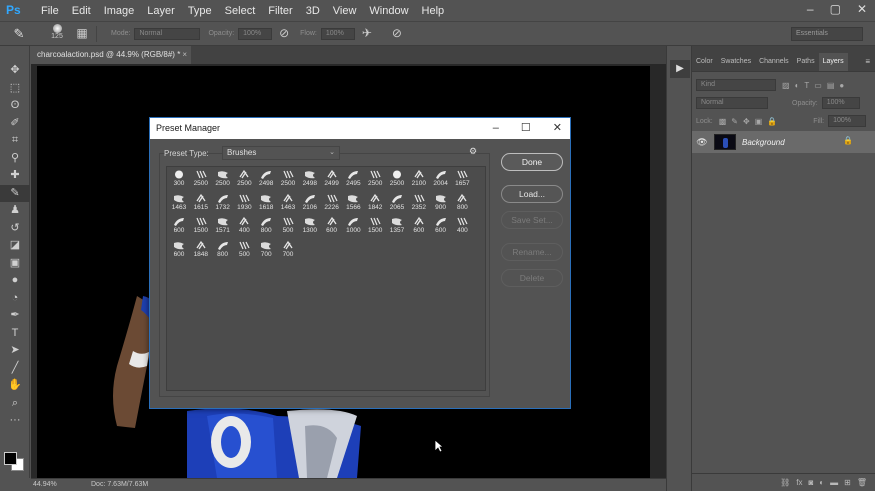  What do you see at coordinates (167, 33) in the screenshot?
I see `mode-select: Normal` at bounding box center [167, 33].